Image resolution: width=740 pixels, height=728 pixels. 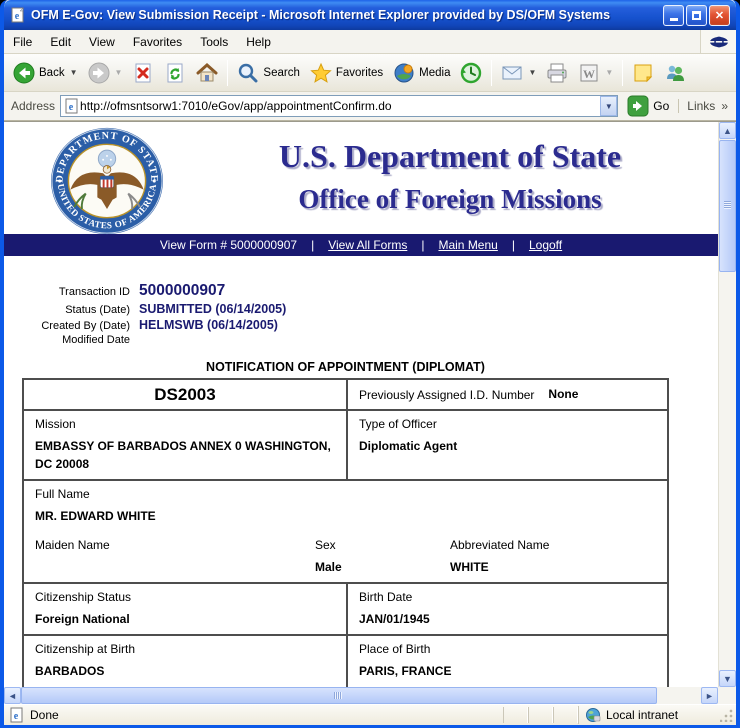 What do you see at coordinates (346, 73) in the screenshot?
I see `favorites-button: Favorites` at bounding box center [346, 73].